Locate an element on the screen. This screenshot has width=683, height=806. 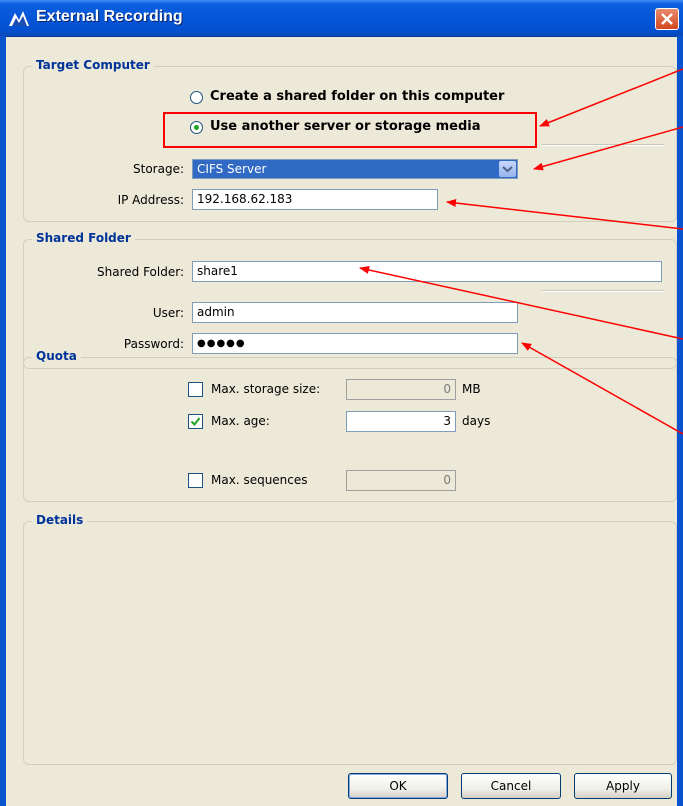
storage-select-value: CIFS Server is located at coordinates (232, 169).